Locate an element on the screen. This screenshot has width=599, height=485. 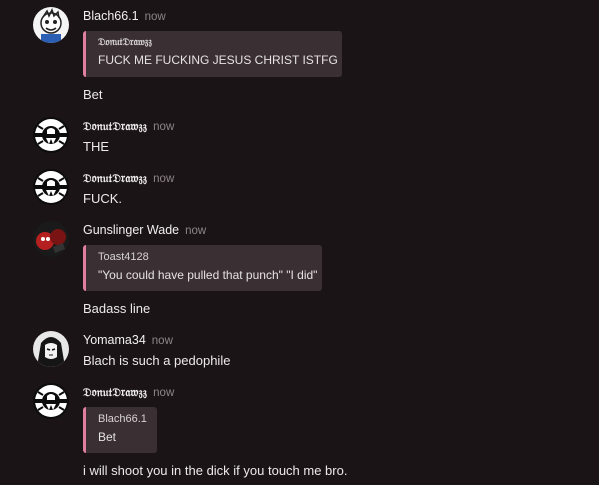
message-text: THE is located at coordinates (96, 146).